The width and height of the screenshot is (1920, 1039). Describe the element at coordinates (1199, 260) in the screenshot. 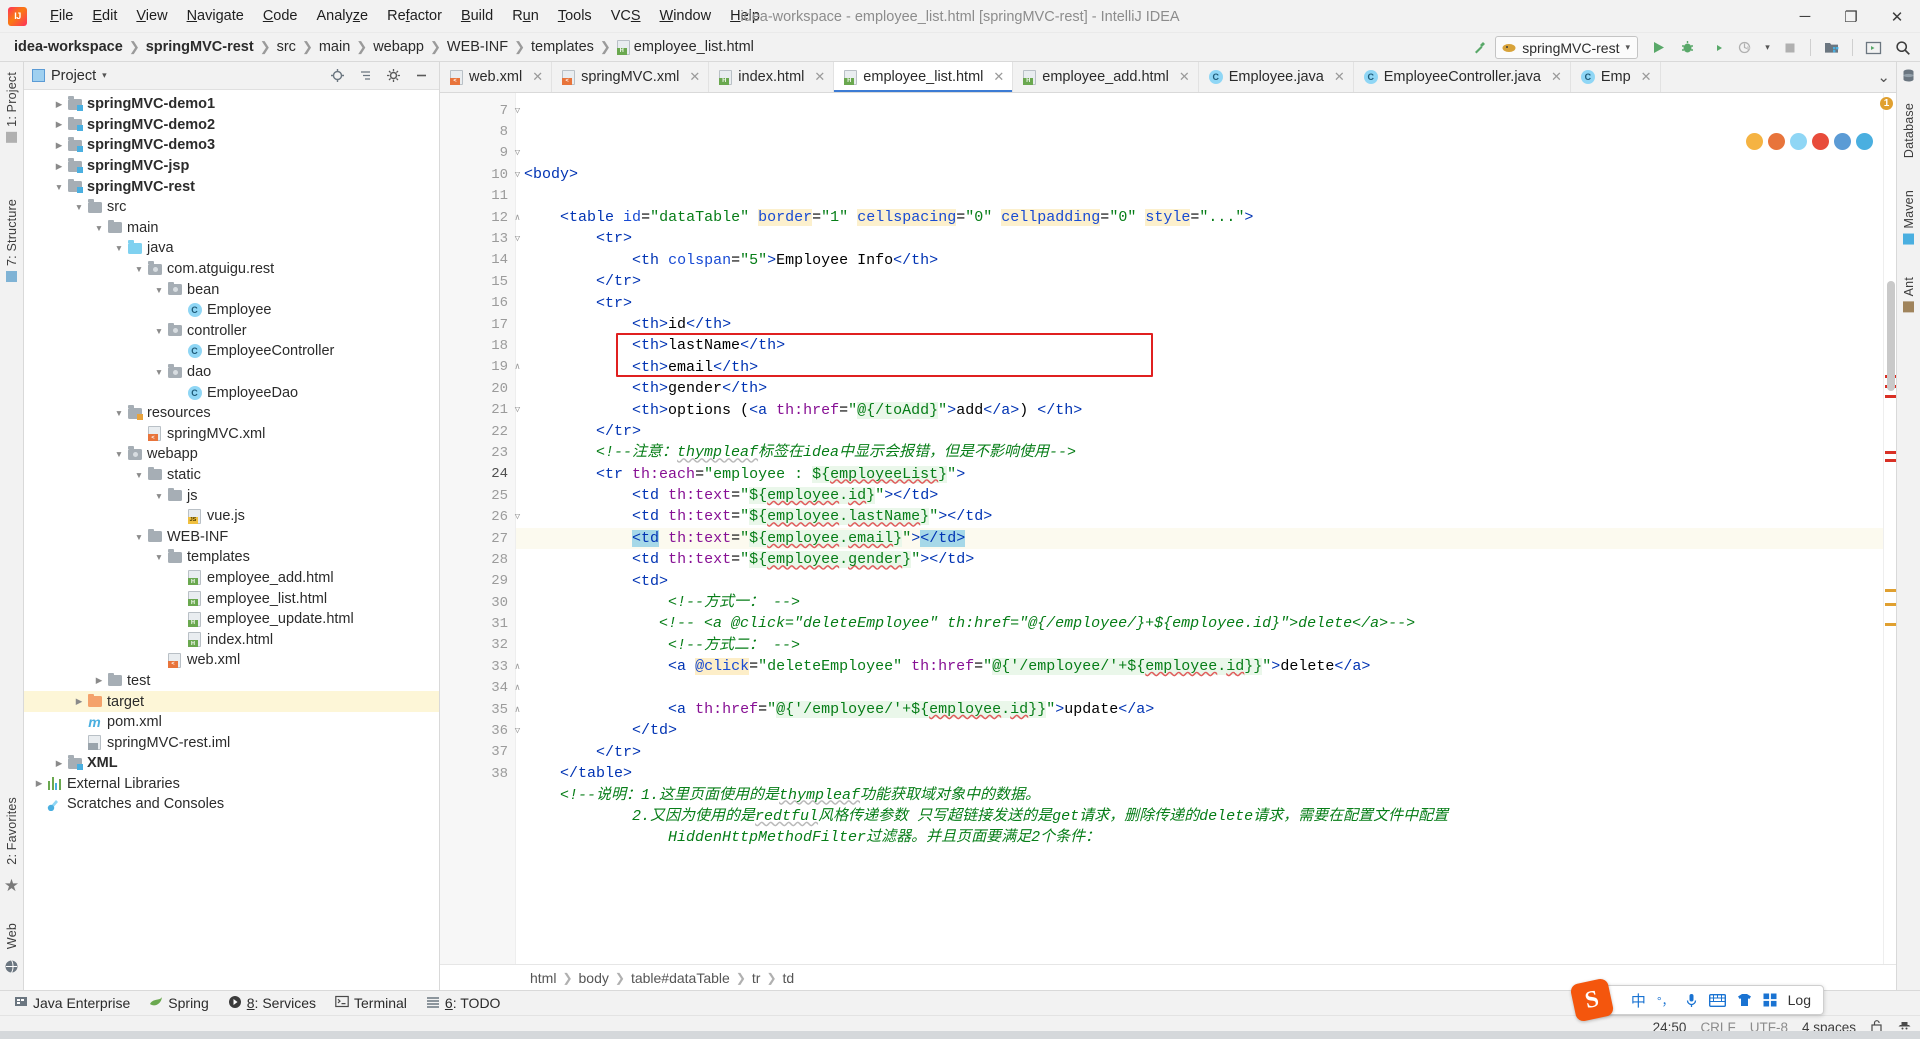

I see `code-line: <th colspan="5">Employee Info</th>` at that location.